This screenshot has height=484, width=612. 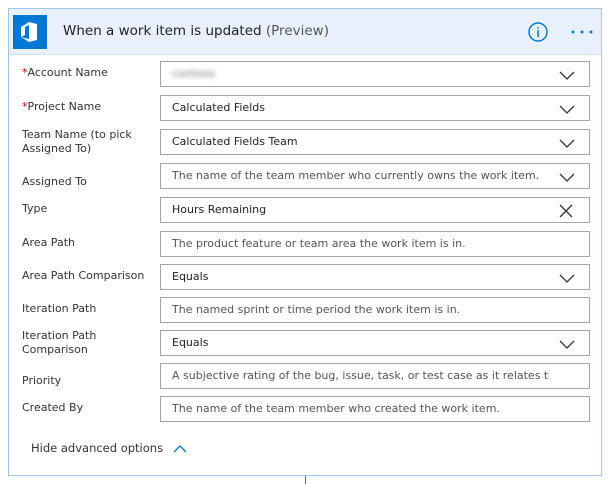 I want to click on field-label: *Project Name, so click(x=86, y=107).